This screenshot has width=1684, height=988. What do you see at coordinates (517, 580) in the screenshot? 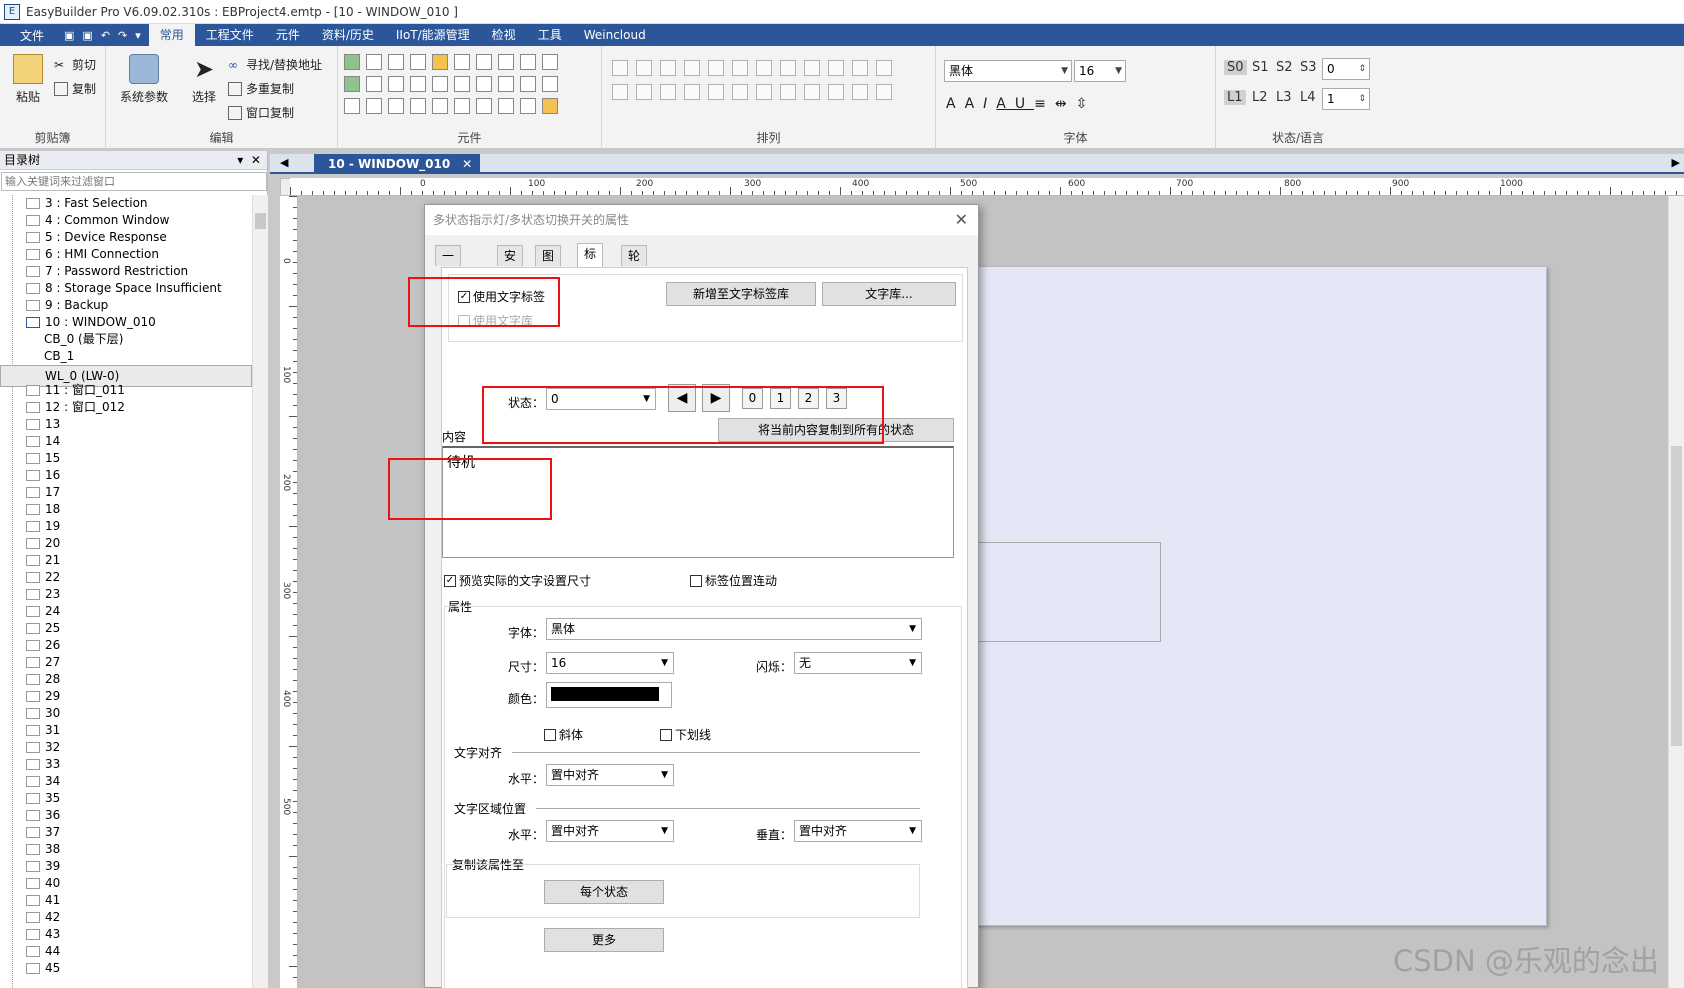
I see `preview-actual-size-checkbox: ✓ 预览实际的文字设置尺寸` at bounding box center [517, 580].